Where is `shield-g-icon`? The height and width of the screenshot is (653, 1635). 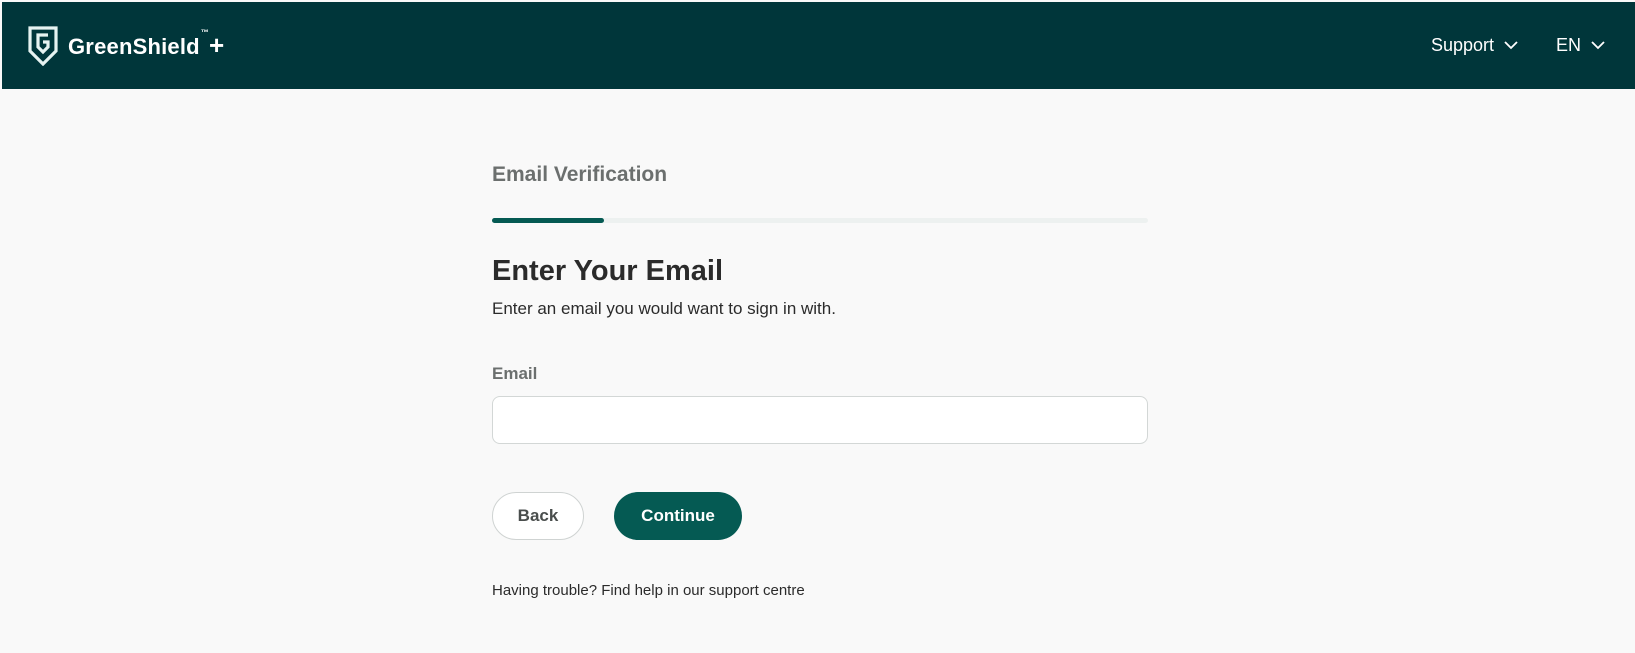 shield-g-icon is located at coordinates (43, 45).